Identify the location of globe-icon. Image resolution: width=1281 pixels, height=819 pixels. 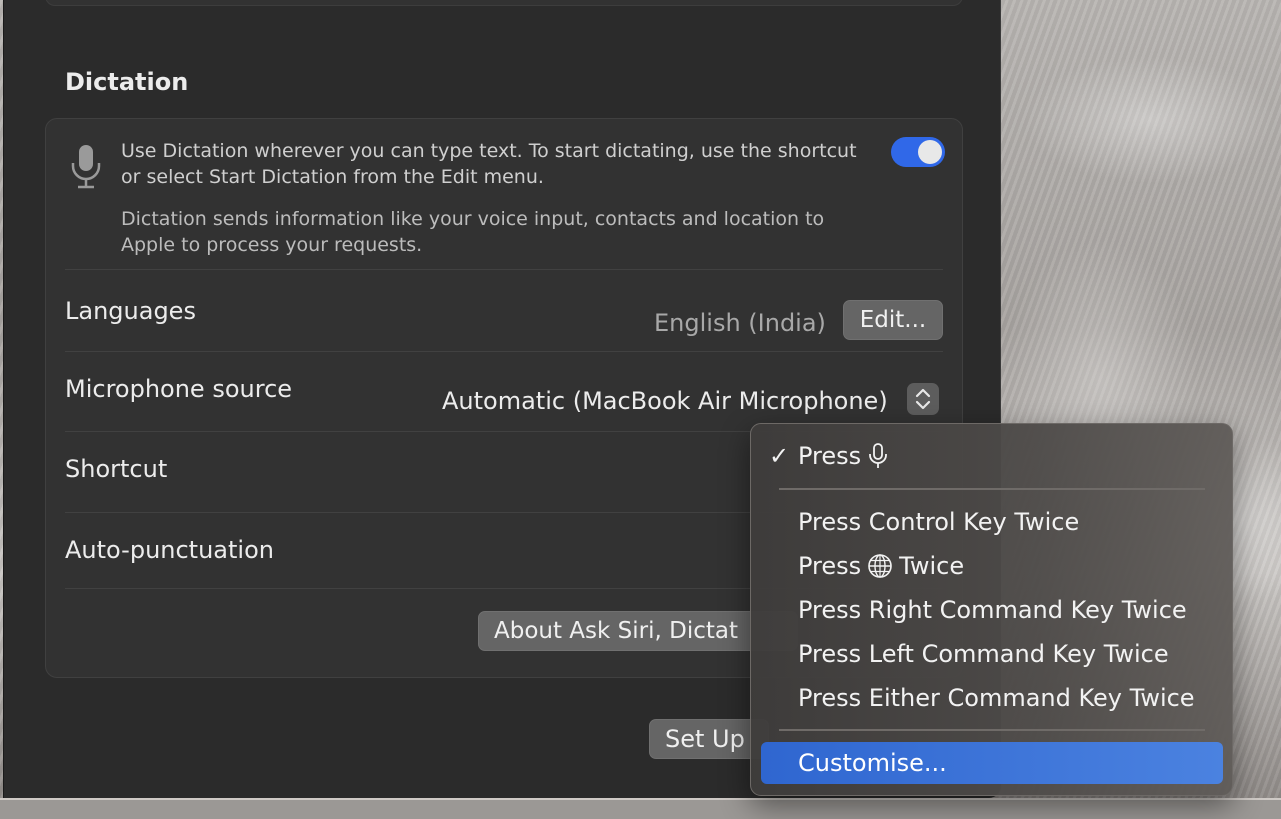
(880, 566).